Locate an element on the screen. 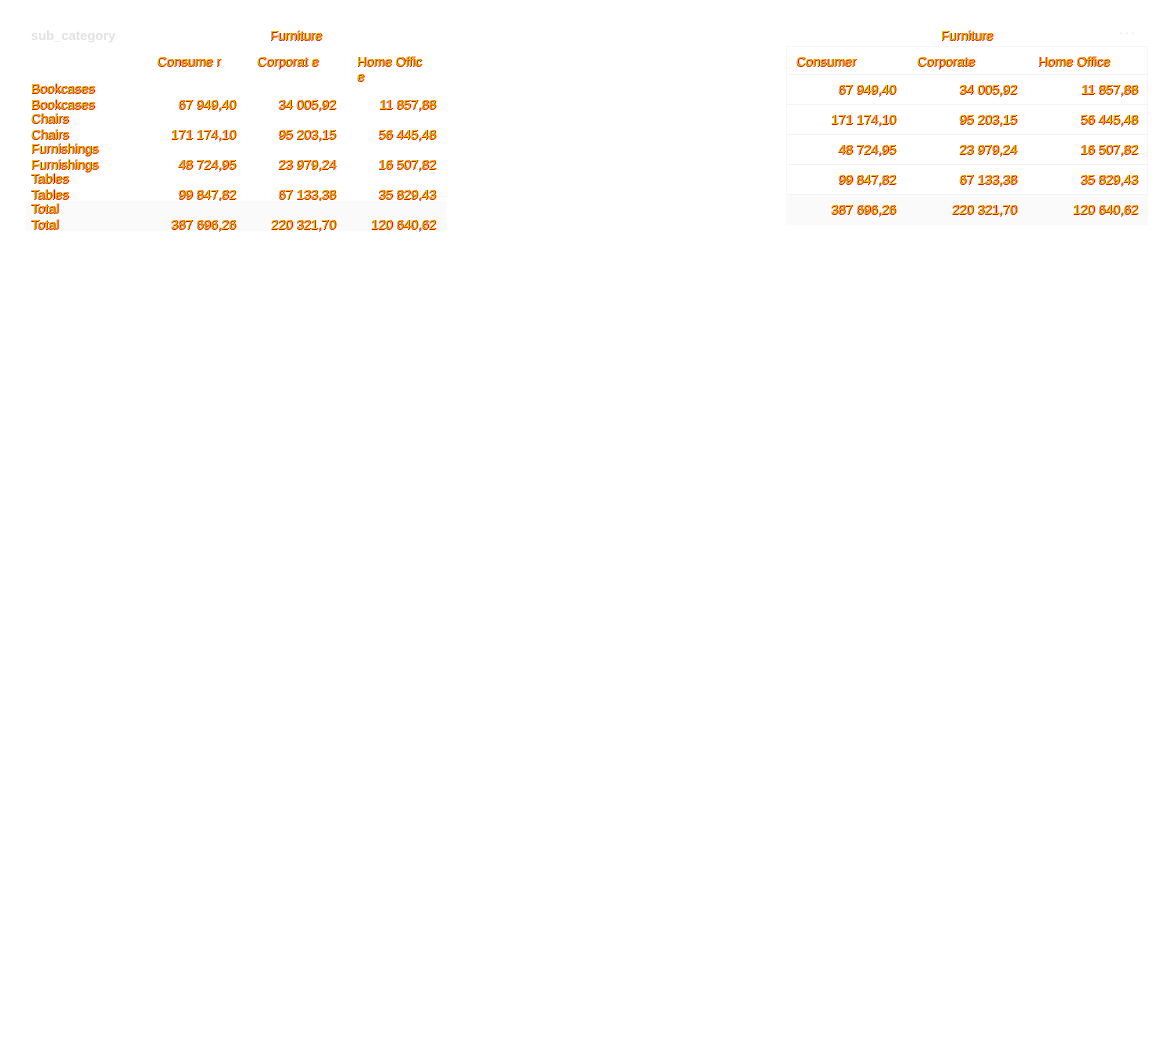 The width and height of the screenshot is (1170, 1040). table-row: 99 847,82 67 133,38 35 829,43 is located at coordinates (967, 179).